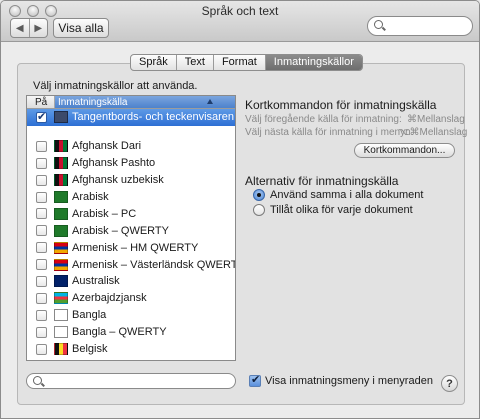 Image resolution: width=480 pixels, height=419 pixels. What do you see at coordinates (210, 101) in the screenshot?
I see `sort-ascending-icon` at bounding box center [210, 101].